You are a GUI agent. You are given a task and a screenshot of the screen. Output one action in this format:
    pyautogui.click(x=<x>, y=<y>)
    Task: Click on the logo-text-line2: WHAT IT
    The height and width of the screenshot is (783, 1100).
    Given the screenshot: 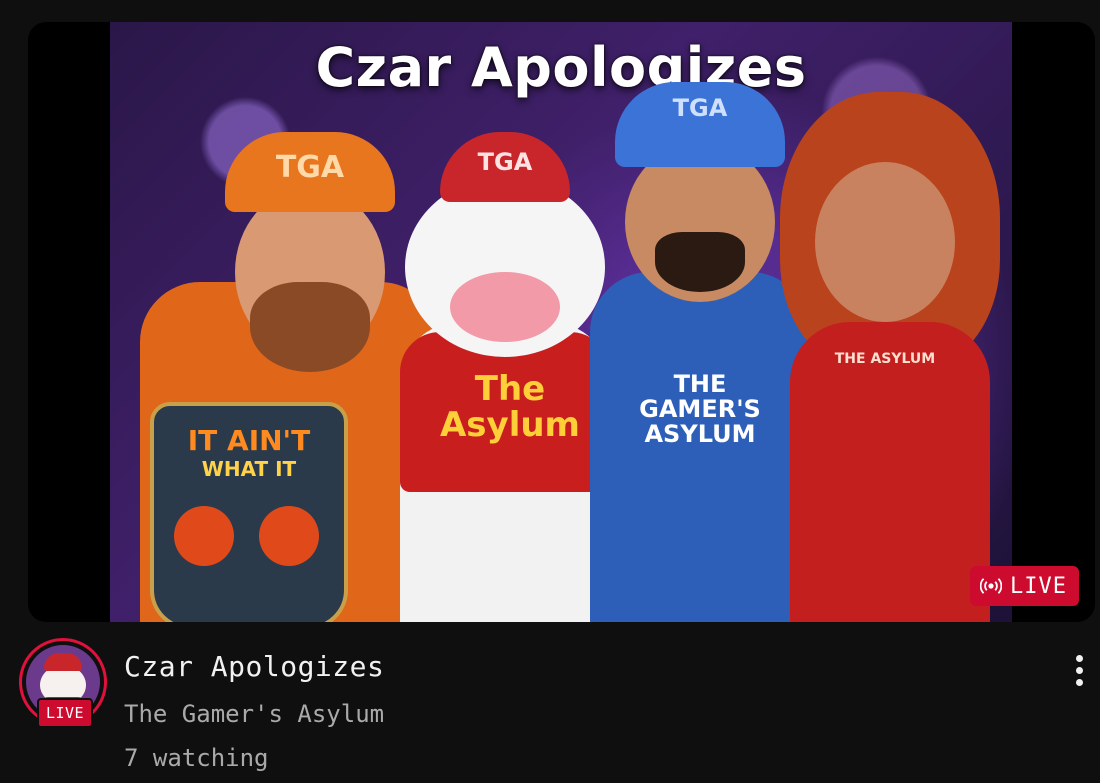 What is the action you would take?
    pyautogui.click(x=249, y=469)
    